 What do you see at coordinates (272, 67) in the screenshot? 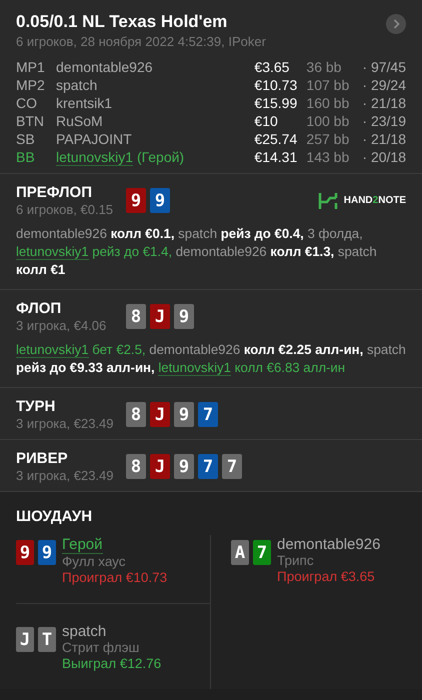
I see `stack-amount: €3.65` at bounding box center [272, 67].